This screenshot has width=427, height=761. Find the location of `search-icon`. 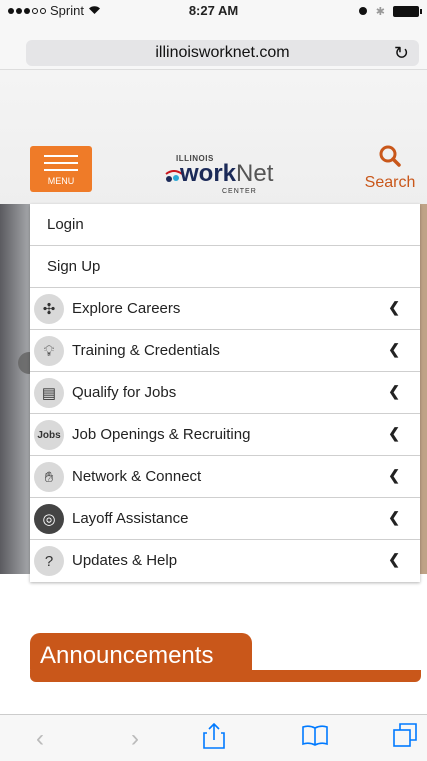

search-icon is located at coordinates (390, 156).